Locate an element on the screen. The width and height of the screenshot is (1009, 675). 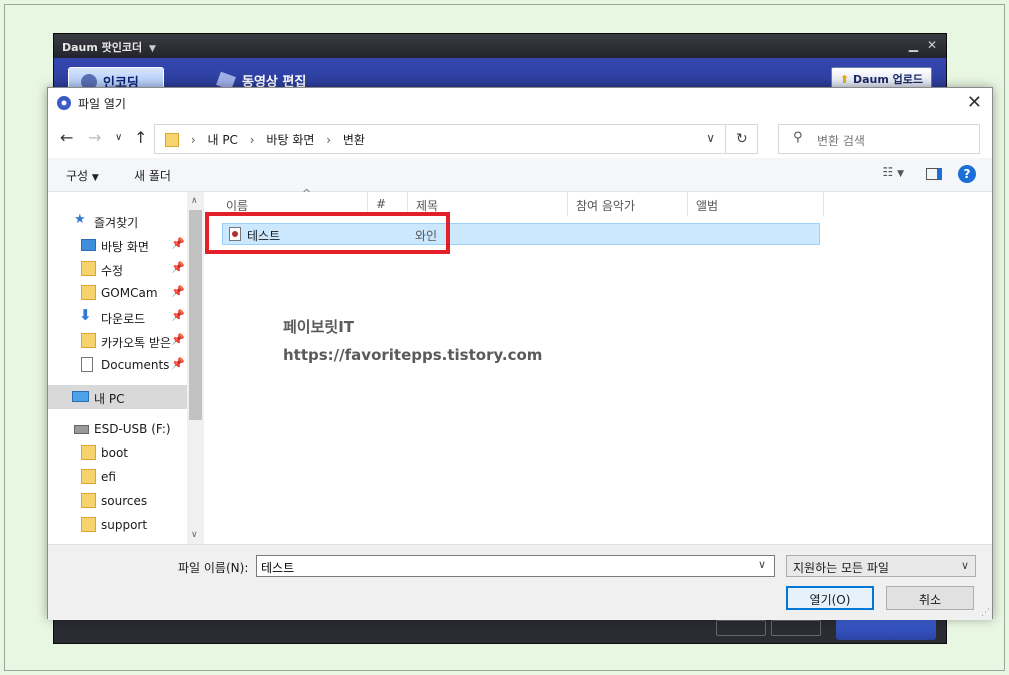
nav-quick-access: ★ 즐겨찾기 is located at coordinates (117, 221).